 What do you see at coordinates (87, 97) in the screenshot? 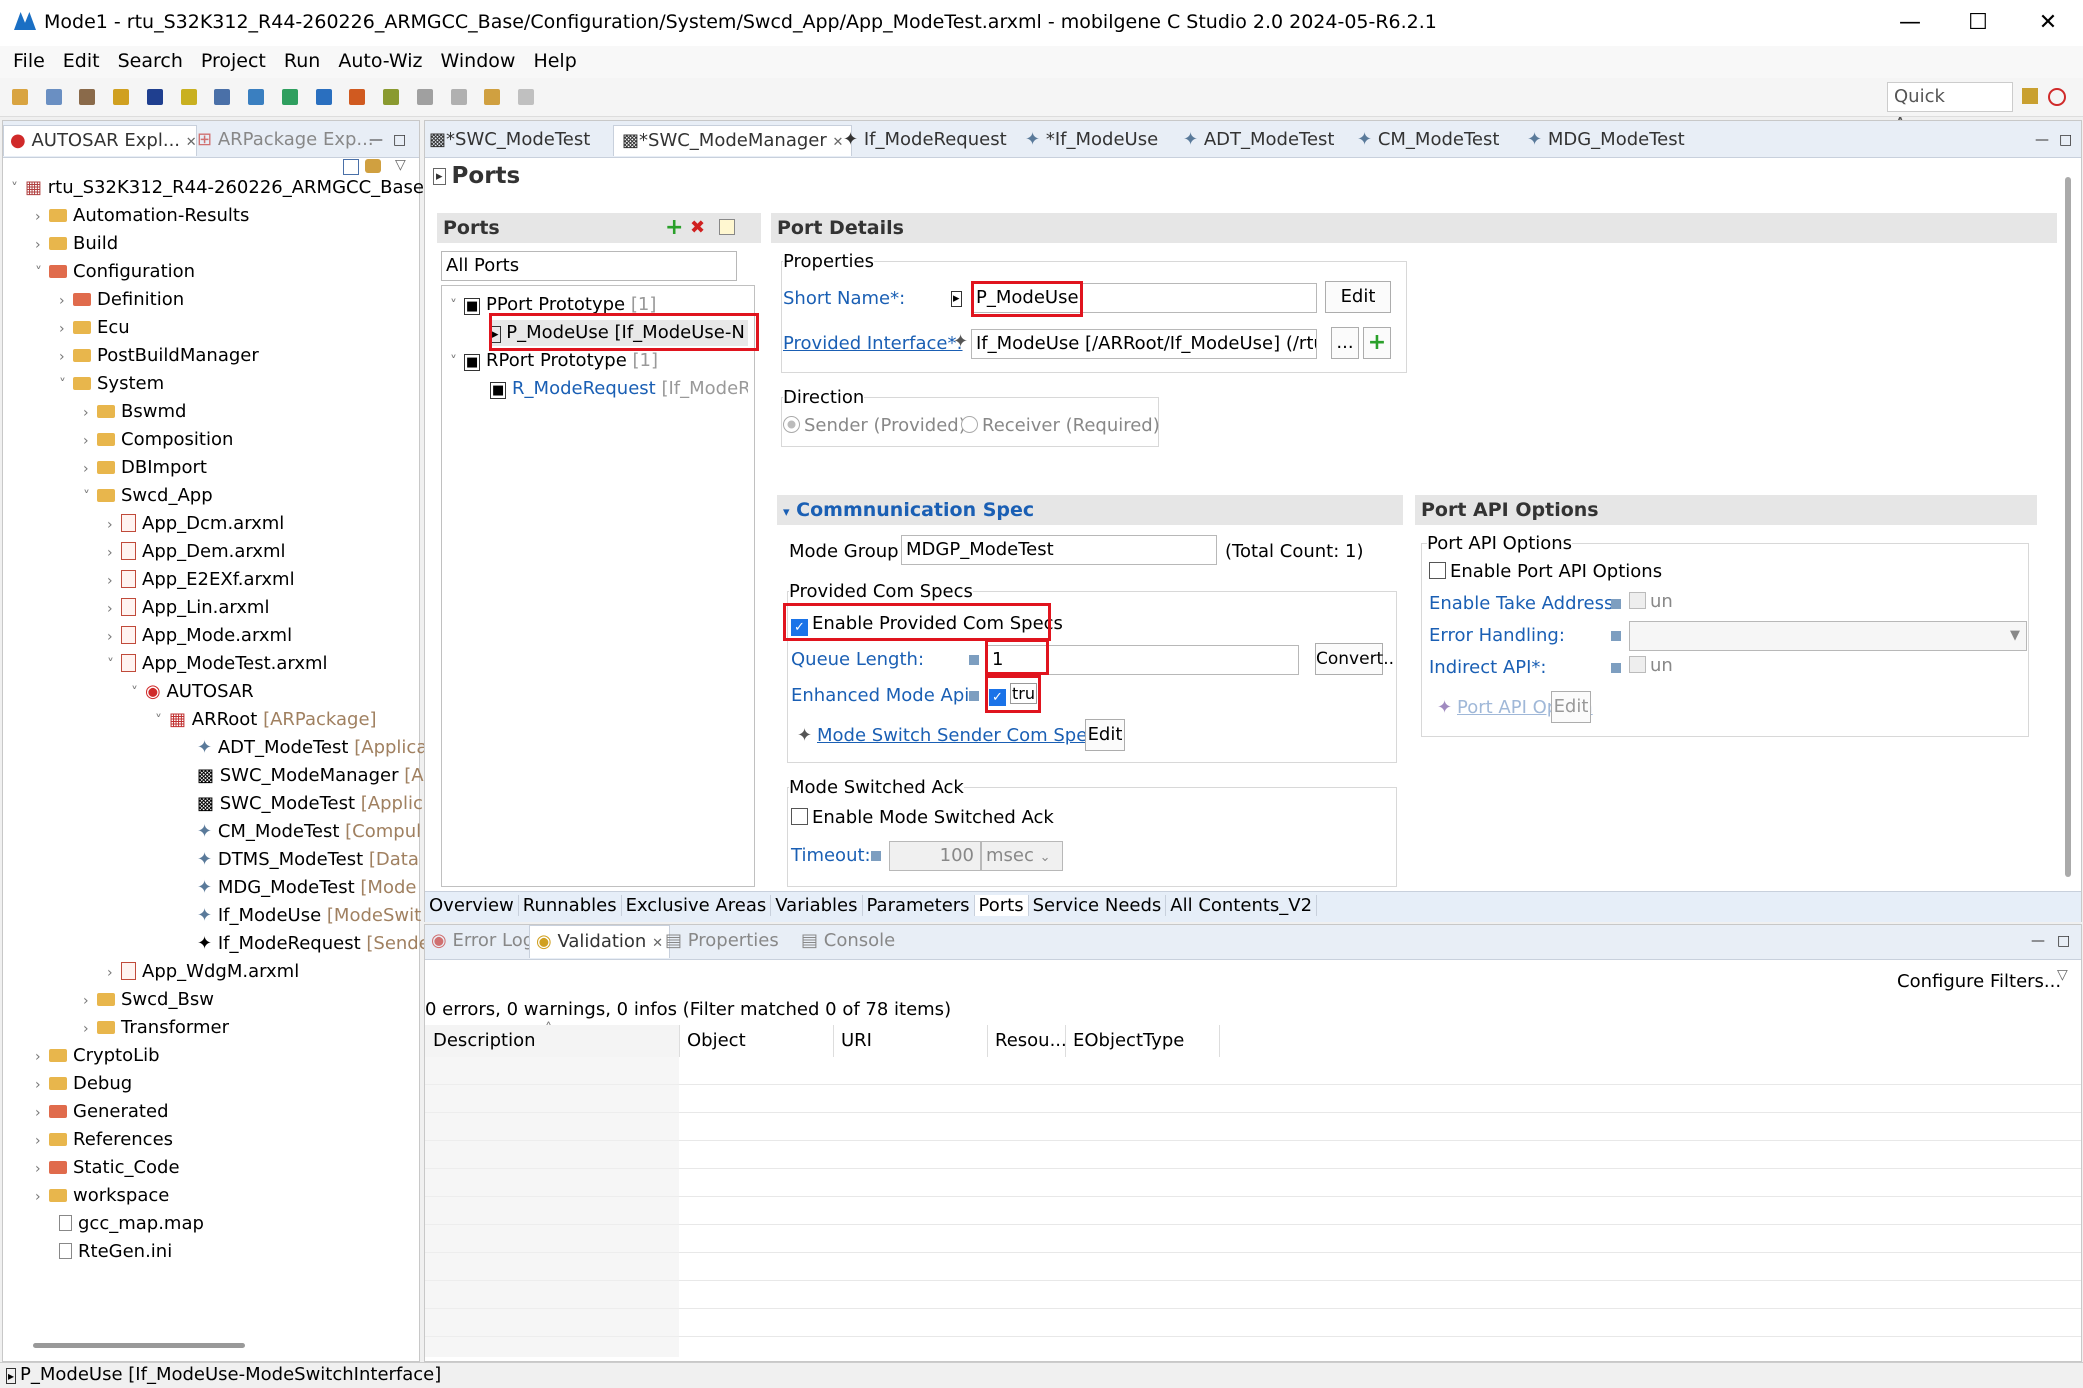
I see `build-icon` at bounding box center [87, 97].